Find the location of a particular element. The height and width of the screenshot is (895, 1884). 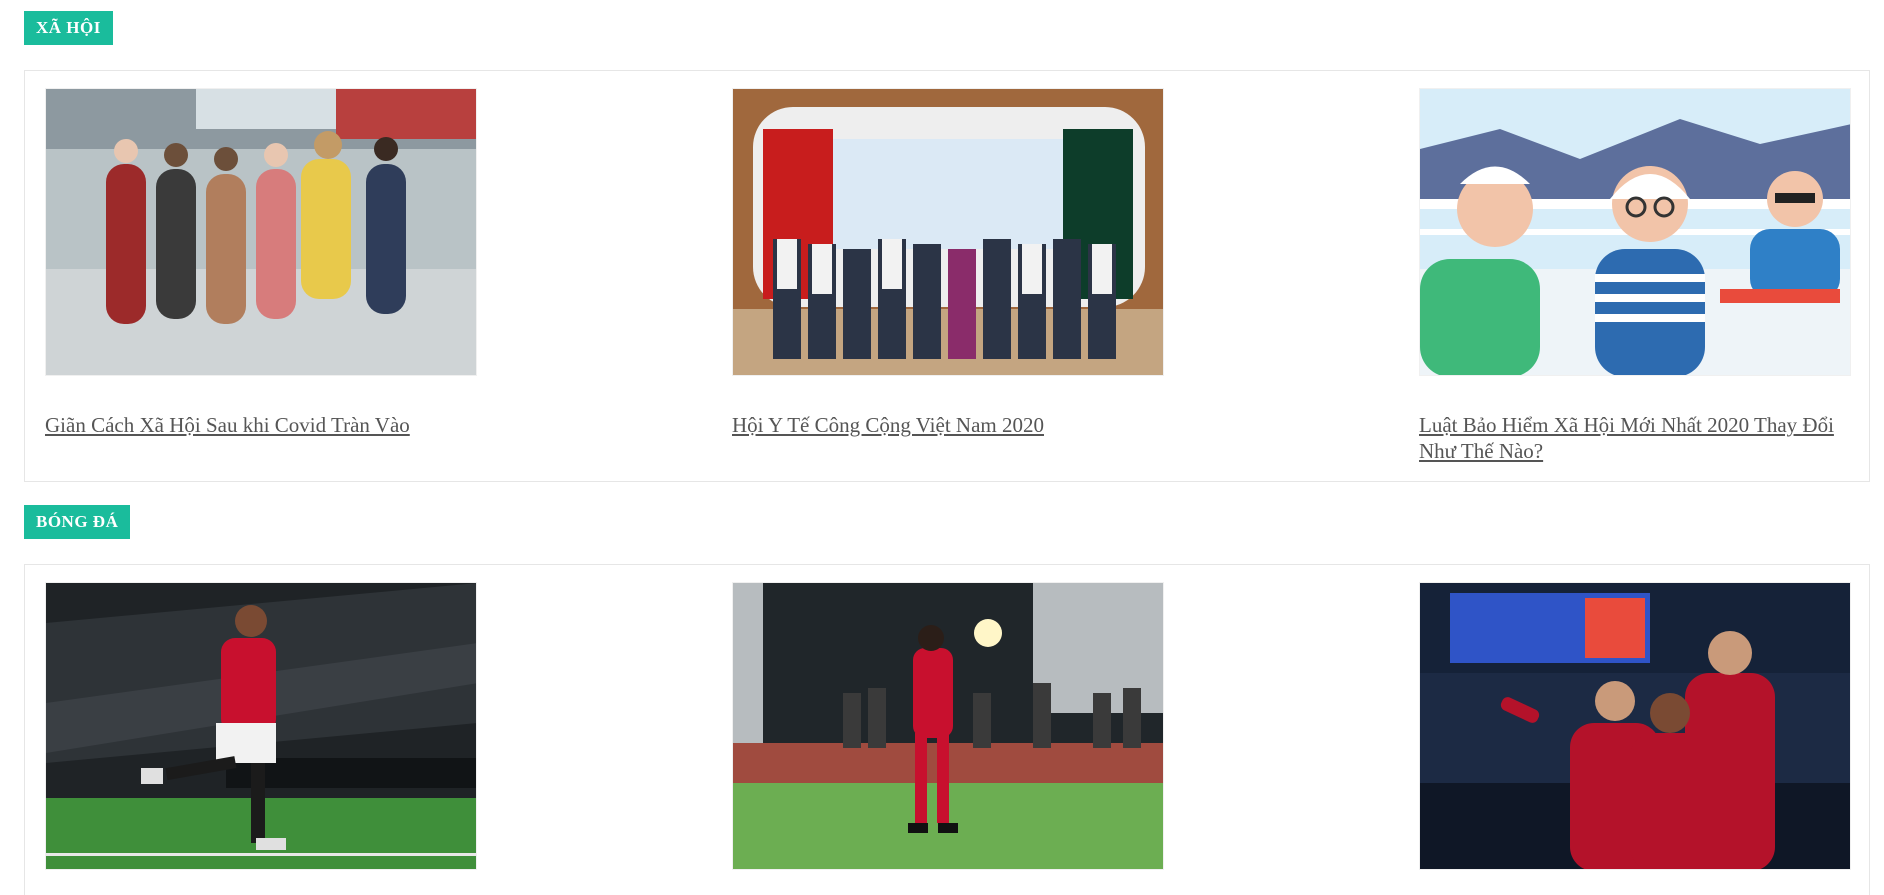

article-card: Giãn Cách Xã Hội Sau khi Covid Tràn Vào is located at coordinates (261, 263).